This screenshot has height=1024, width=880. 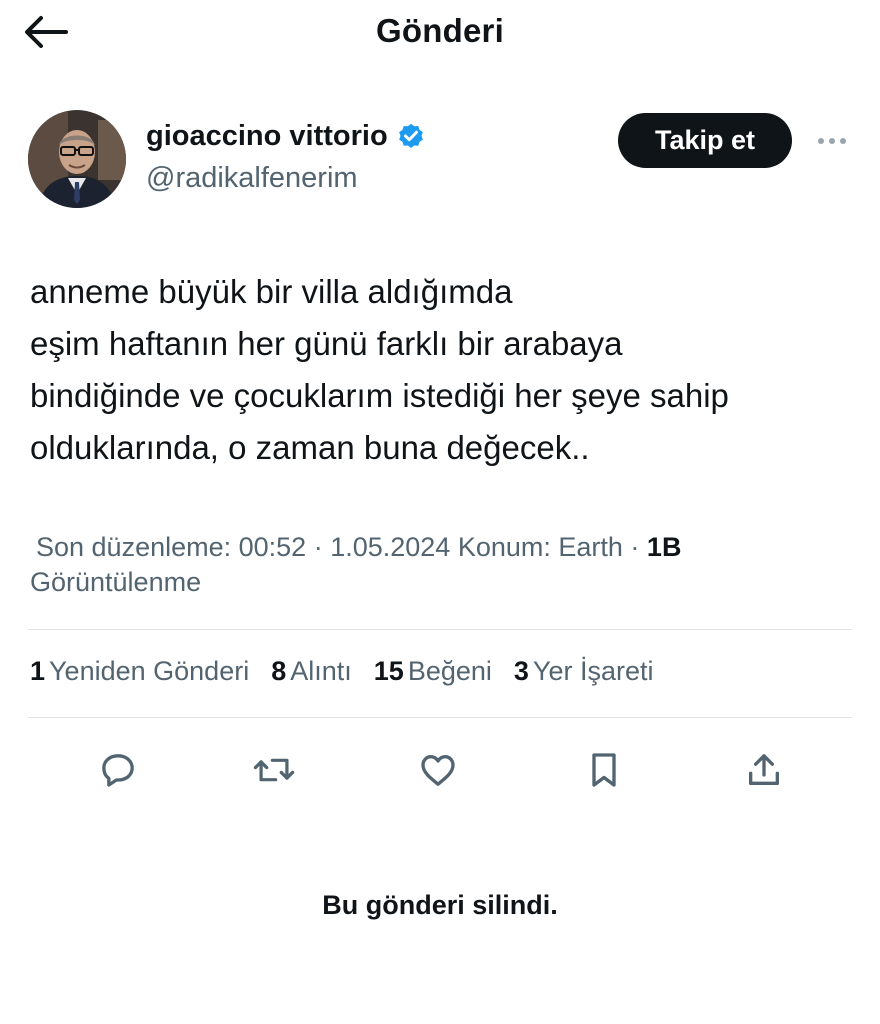 I want to click on bookmark-button, so click(x=604, y=770).